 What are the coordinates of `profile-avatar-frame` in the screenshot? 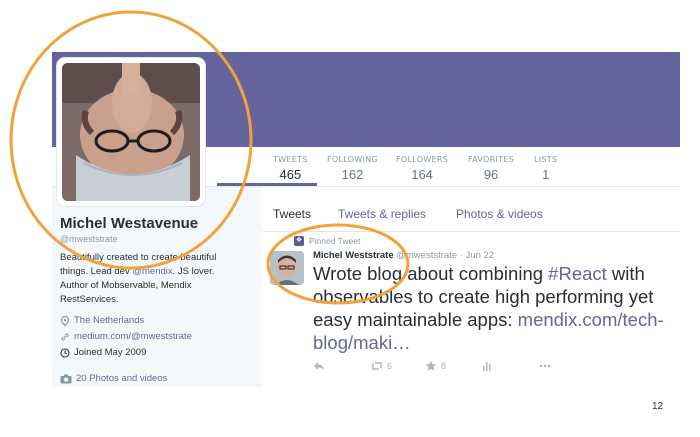 It's located at (131, 132).